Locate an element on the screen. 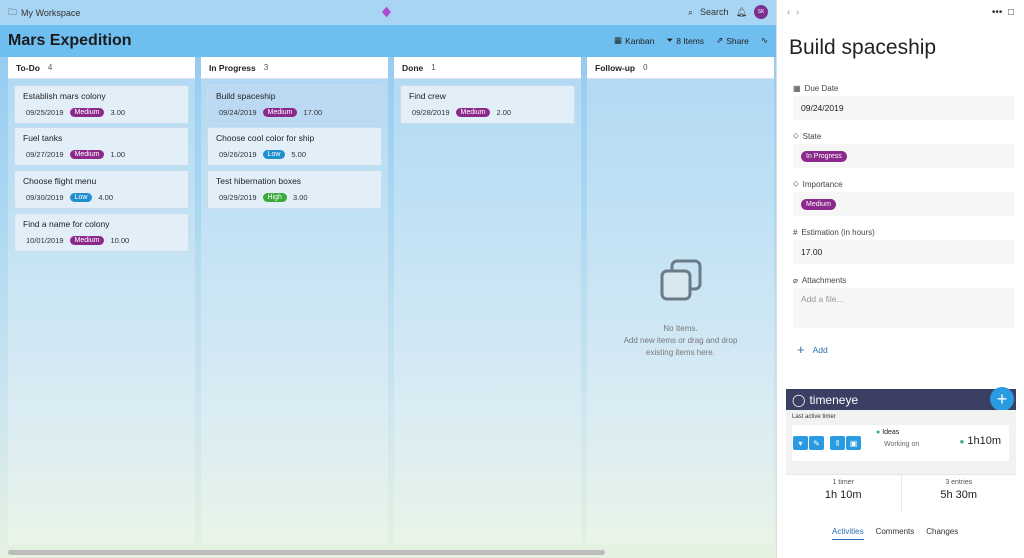 This screenshot has width=1024, height=558. search-label: Search is located at coordinates (714, 12).